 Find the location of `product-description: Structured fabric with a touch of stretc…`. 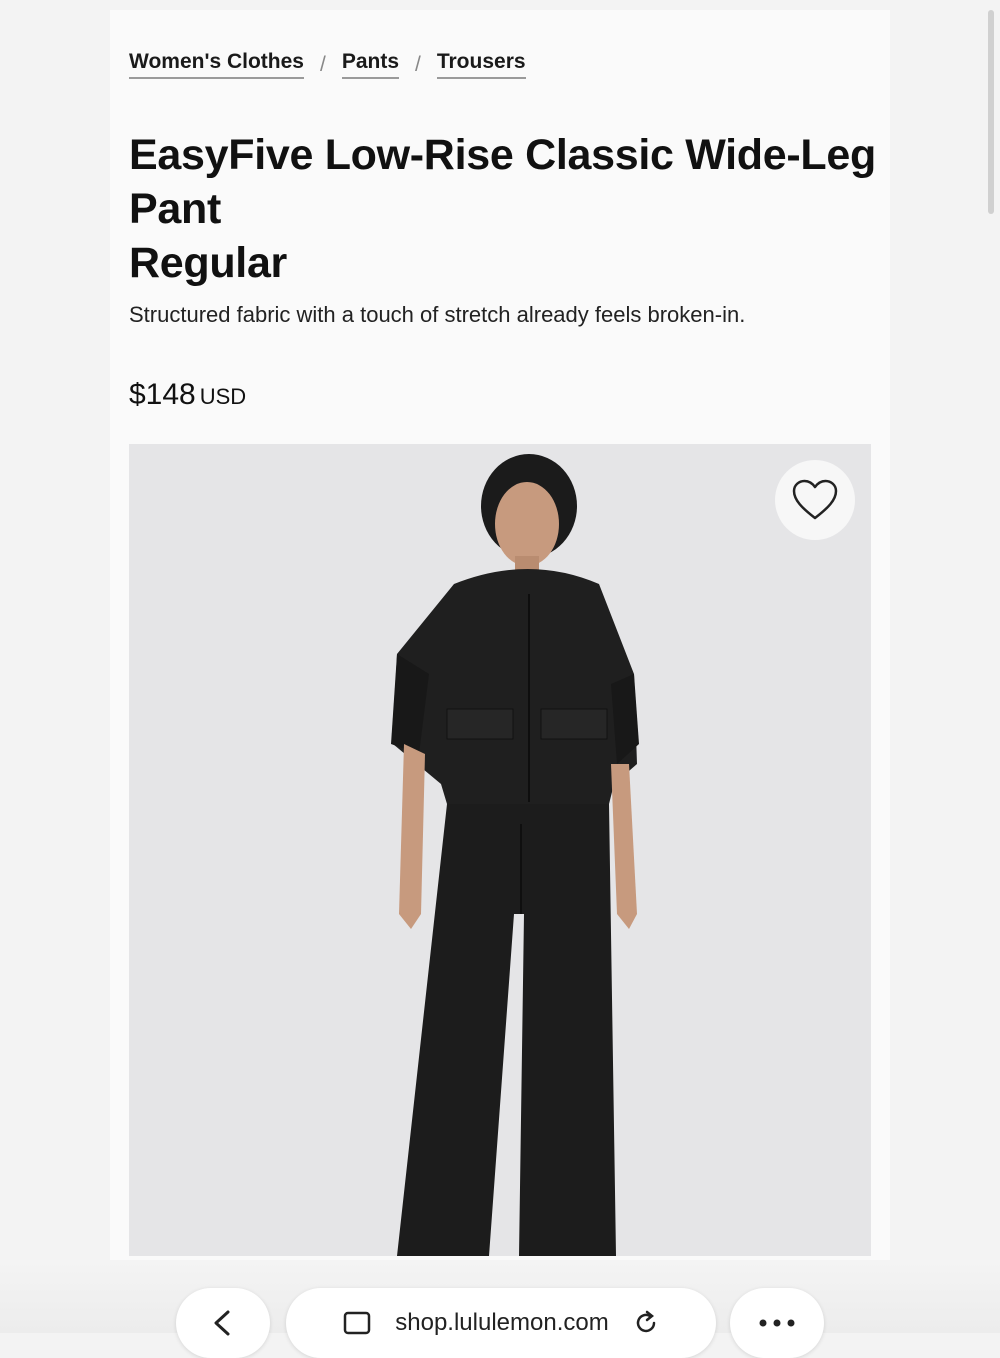

product-description: Structured fabric with a touch of stretc… is located at coordinates (437, 314).